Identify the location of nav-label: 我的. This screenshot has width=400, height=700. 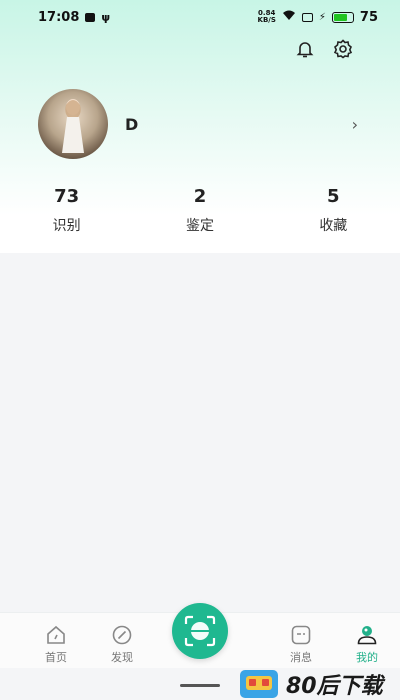
(366, 657).